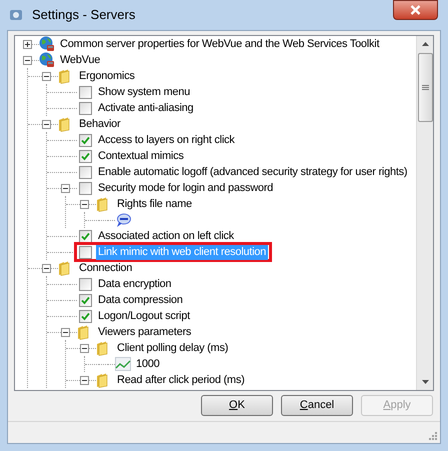 The width and height of the screenshot is (448, 451). What do you see at coordinates (144, 316) in the screenshot?
I see `tree-item-label: Logon/Logout script` at bounding box center [144, 316].